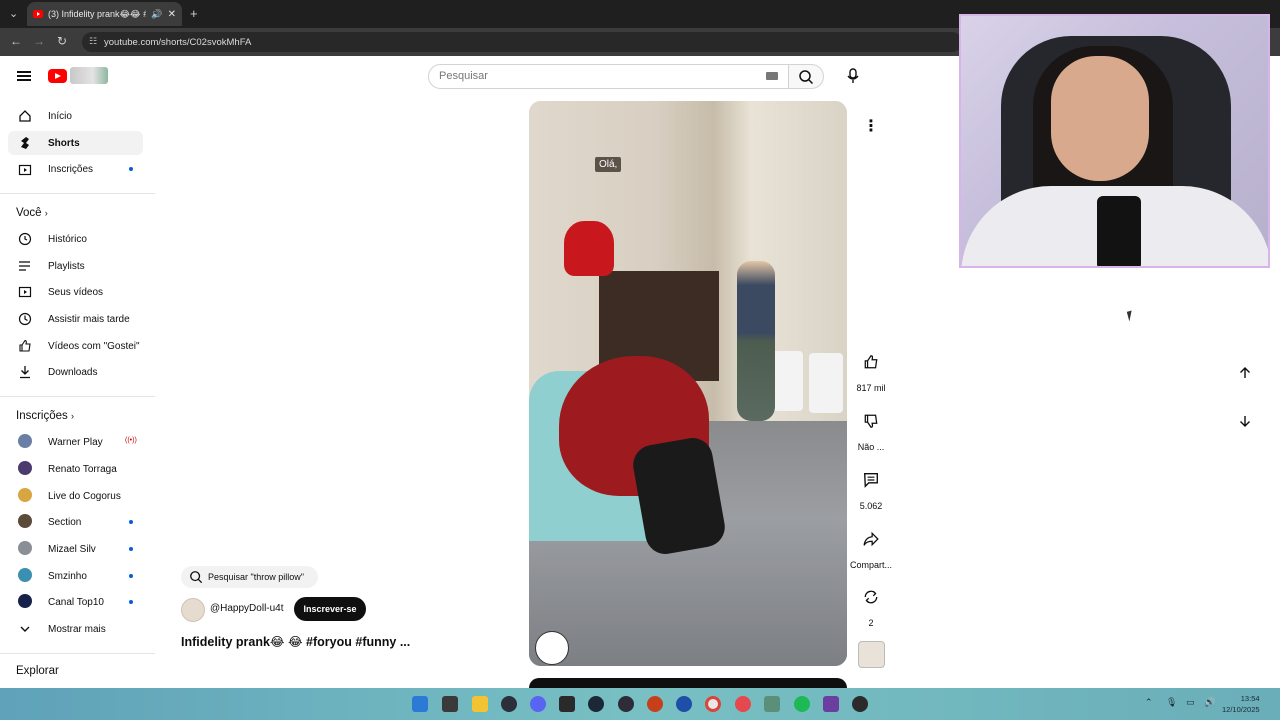 The width and height of the screenshot is (1280, 720). Describe the element at coordinates (688, 683) in the screenshot. I see `next-short-preview` at that location.